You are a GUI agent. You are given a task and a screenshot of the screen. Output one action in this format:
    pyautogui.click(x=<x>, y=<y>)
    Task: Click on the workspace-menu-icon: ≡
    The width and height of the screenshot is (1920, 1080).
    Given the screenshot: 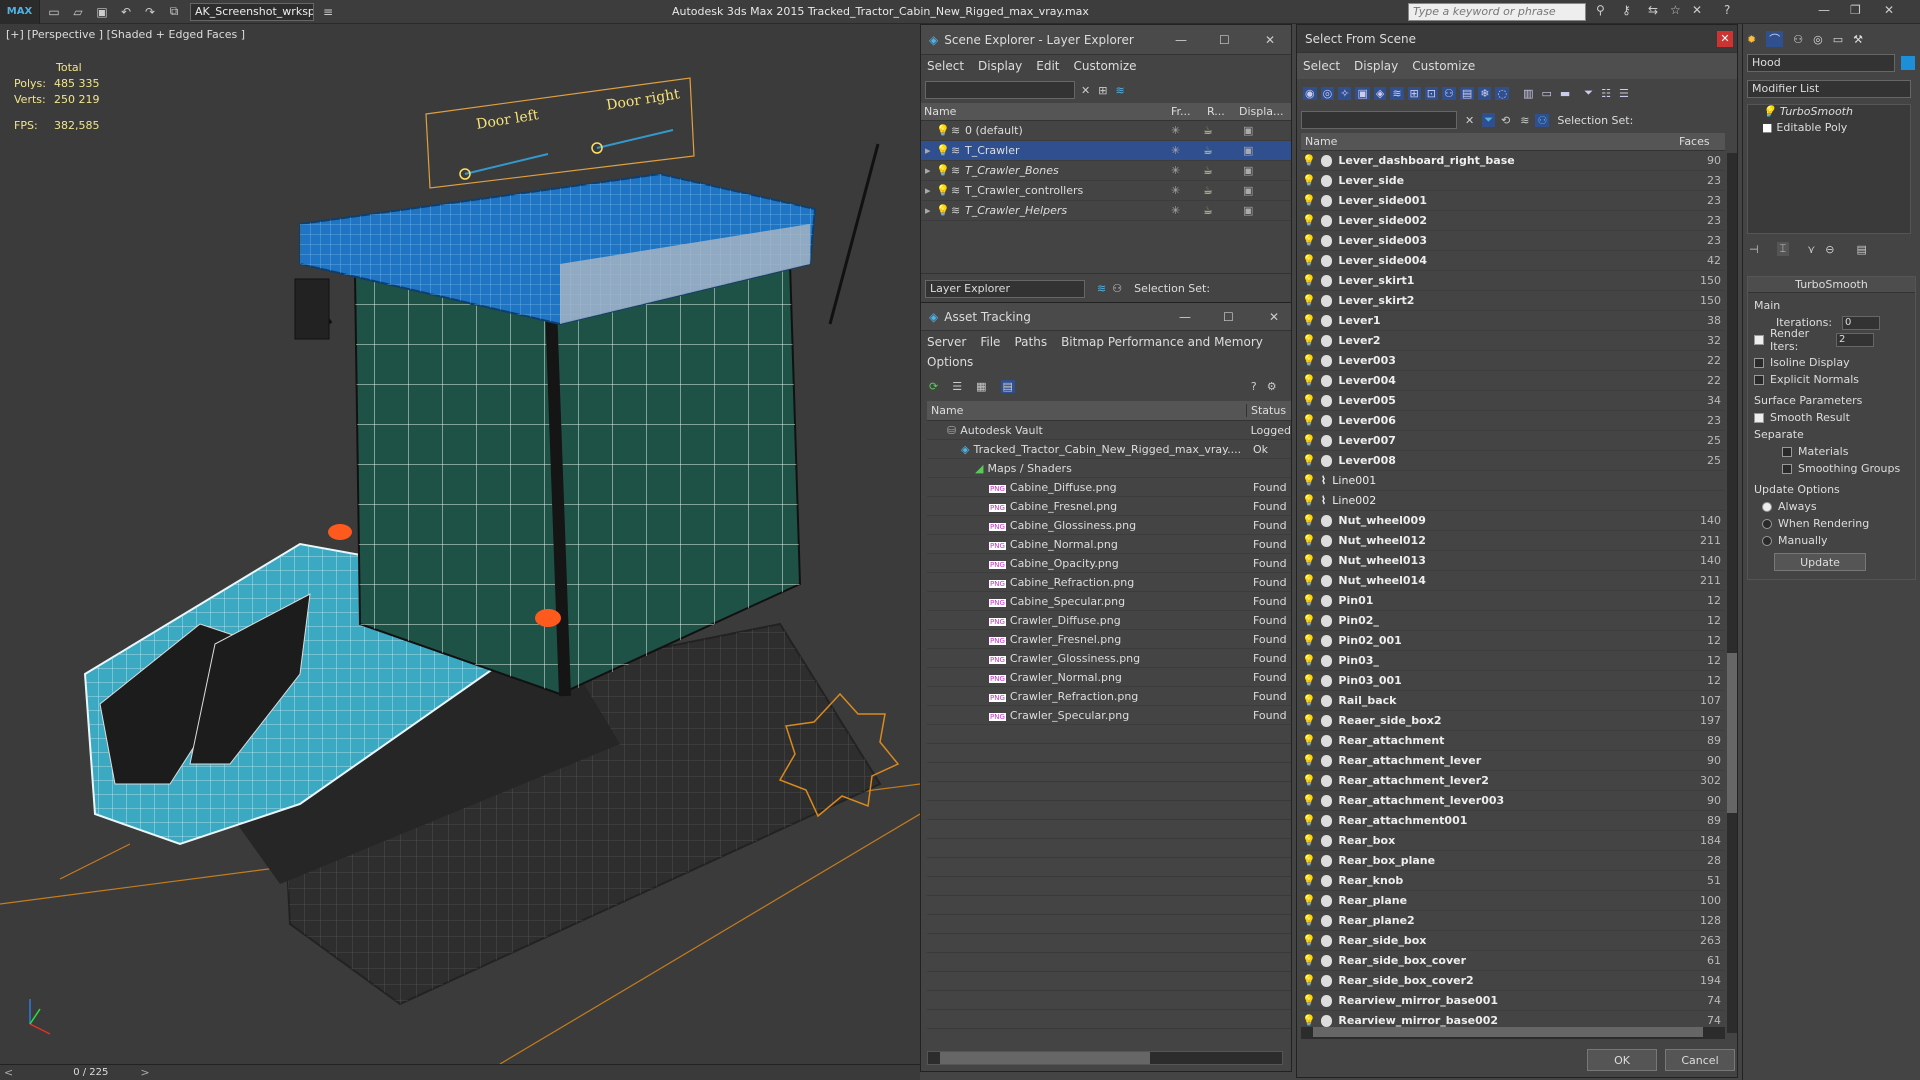 What is the action you would take?
    pyautogui.click(x=328, y=12)
    